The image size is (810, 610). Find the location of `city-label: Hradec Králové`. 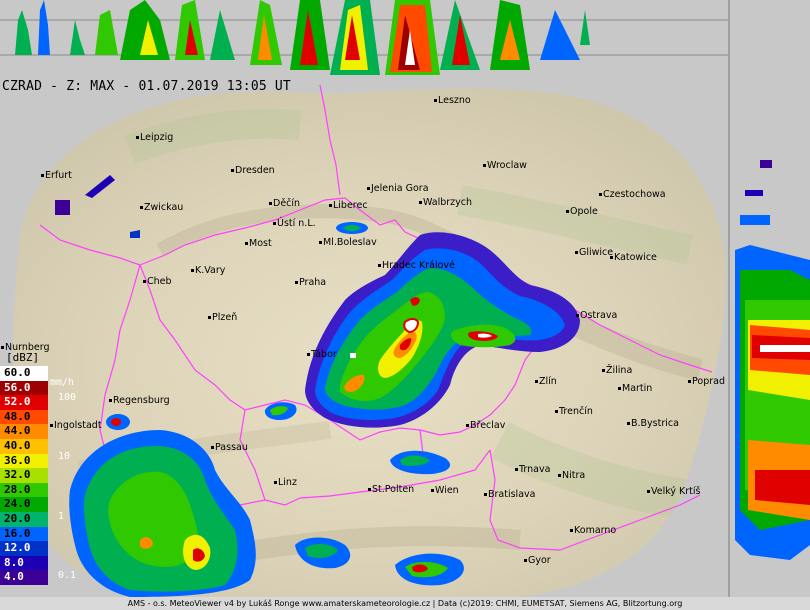

city-label: Hradec Králové is located at coordinates (418, 265).